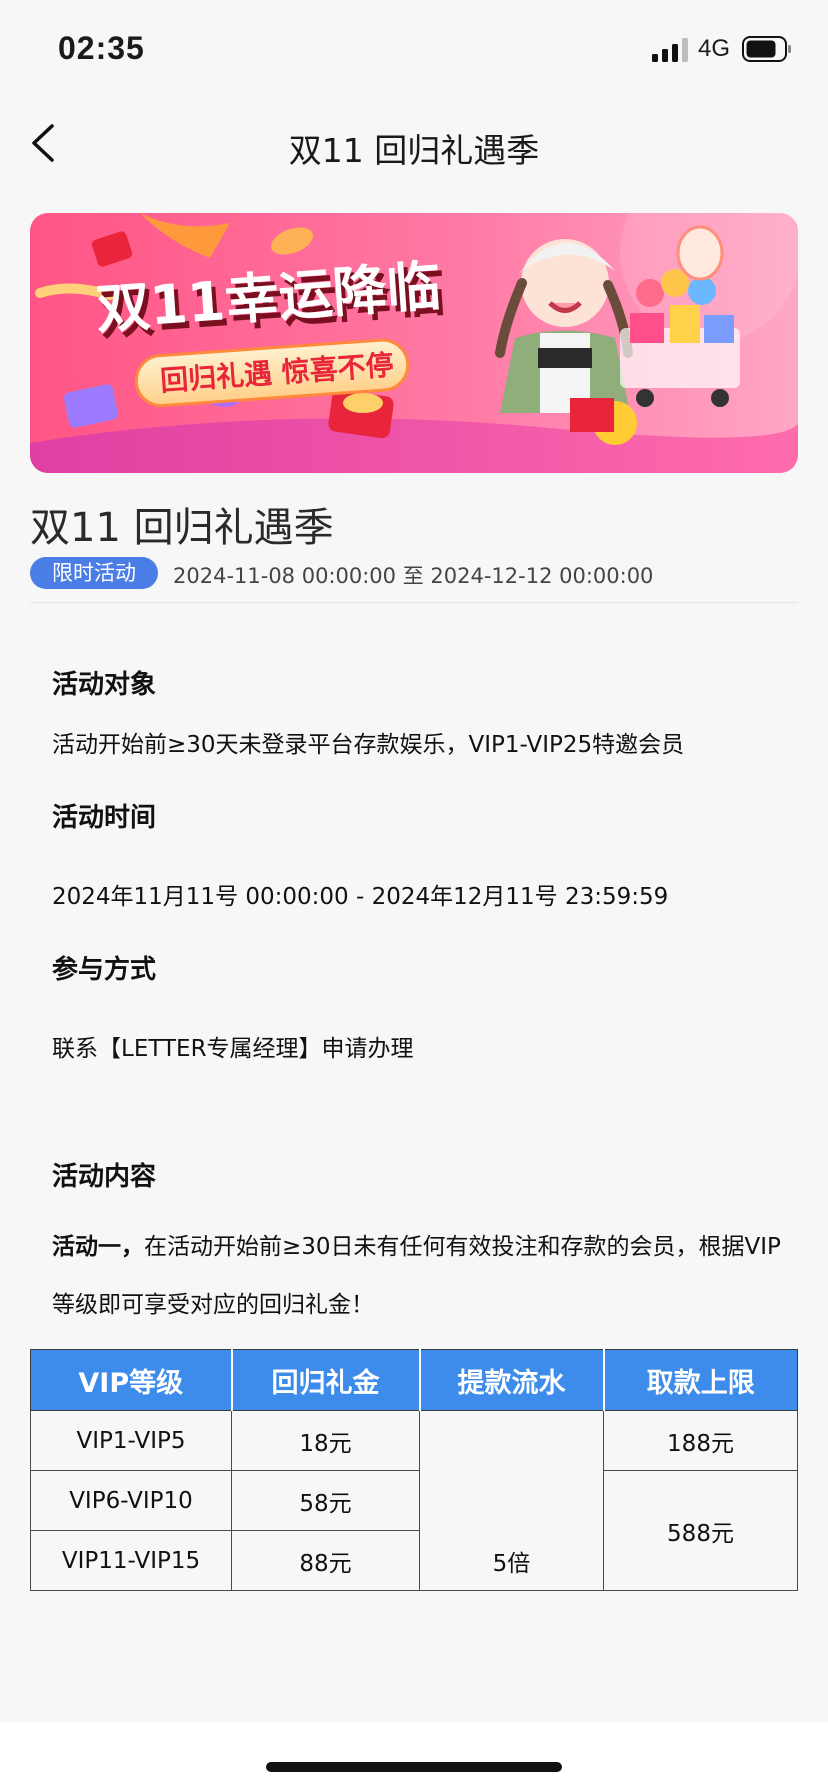 The image size is (828, 1792). Describe the element at coordinates (98, 1247) in the screenshot. I see `activity-one-label: 活动一，` at that location.